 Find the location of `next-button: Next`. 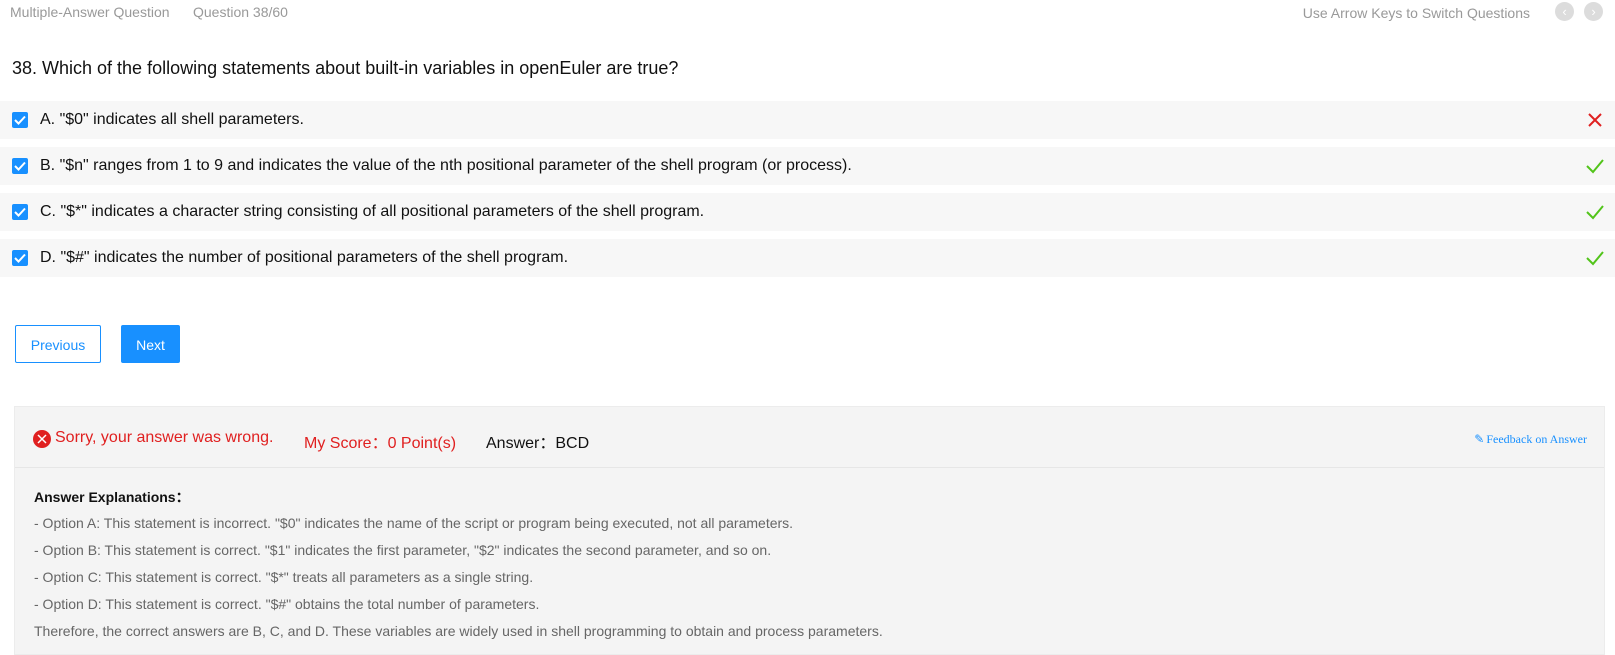

next-button: Next is located at coordinates (150, 344).